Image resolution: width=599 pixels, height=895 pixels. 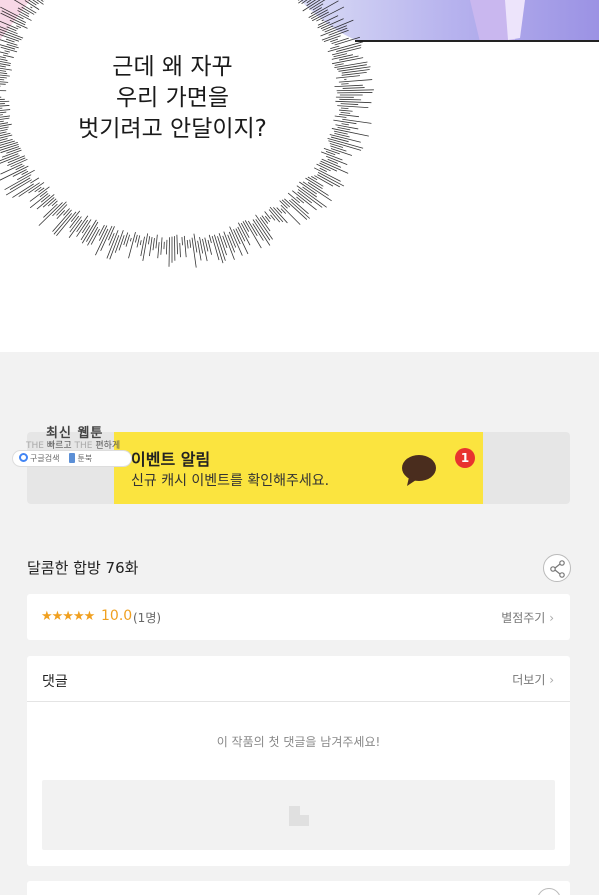 What do you see at coordinates (523, 618) in the screenshot?
I see `rate-button-label: 별점주기` at bounding box center [523, 618].